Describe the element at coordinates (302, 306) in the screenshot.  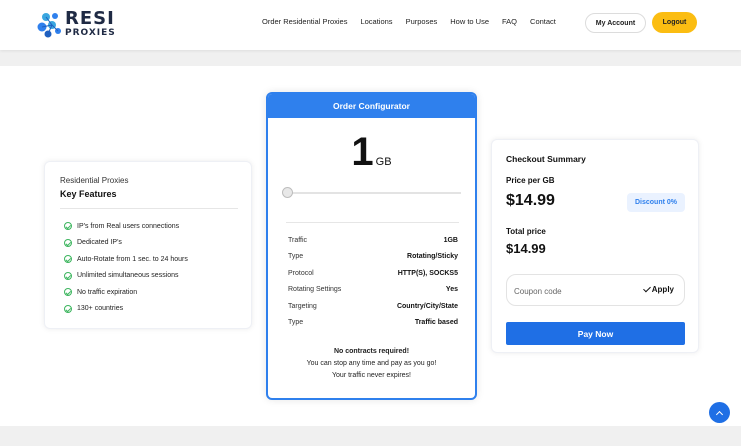
I see `spec-label: Targeting` at that location.